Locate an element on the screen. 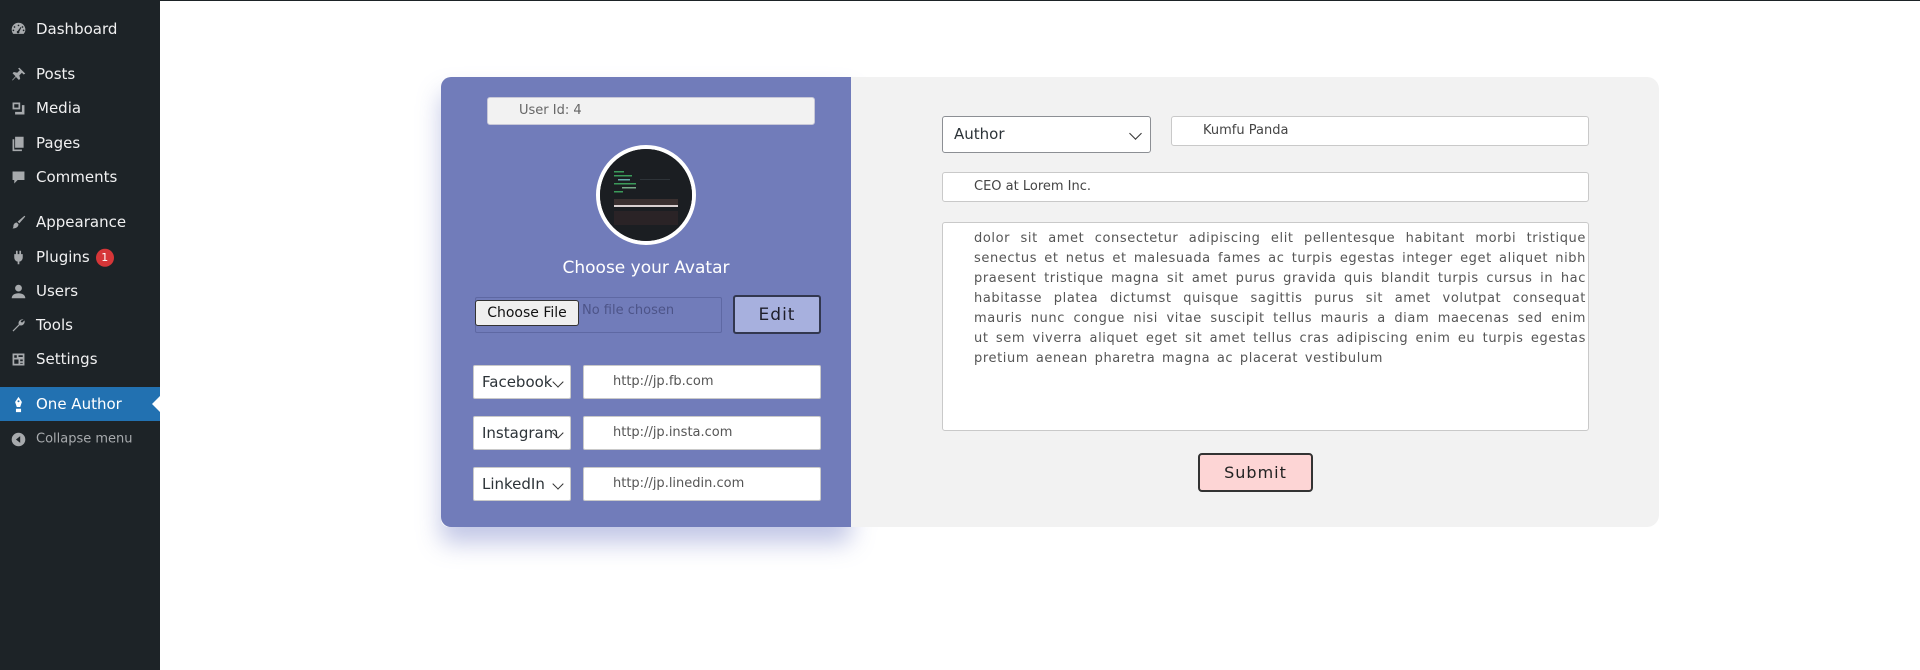  sidebar-item-label: Media is located at coordinates (59, 108).